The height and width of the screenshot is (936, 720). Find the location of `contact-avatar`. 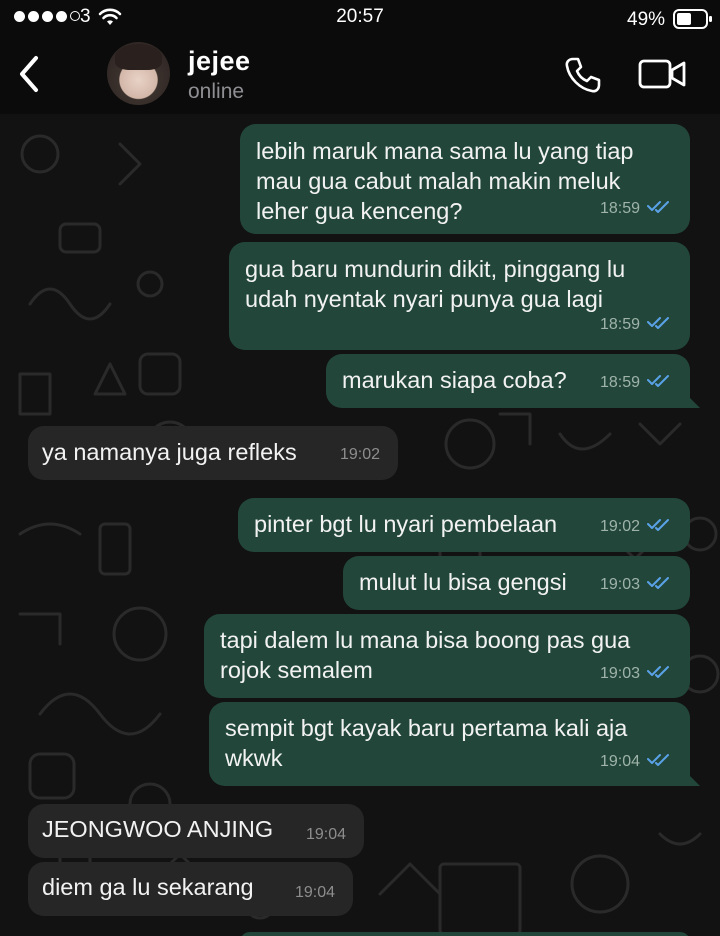

contact-avatar is located at coordinates (138, 73).